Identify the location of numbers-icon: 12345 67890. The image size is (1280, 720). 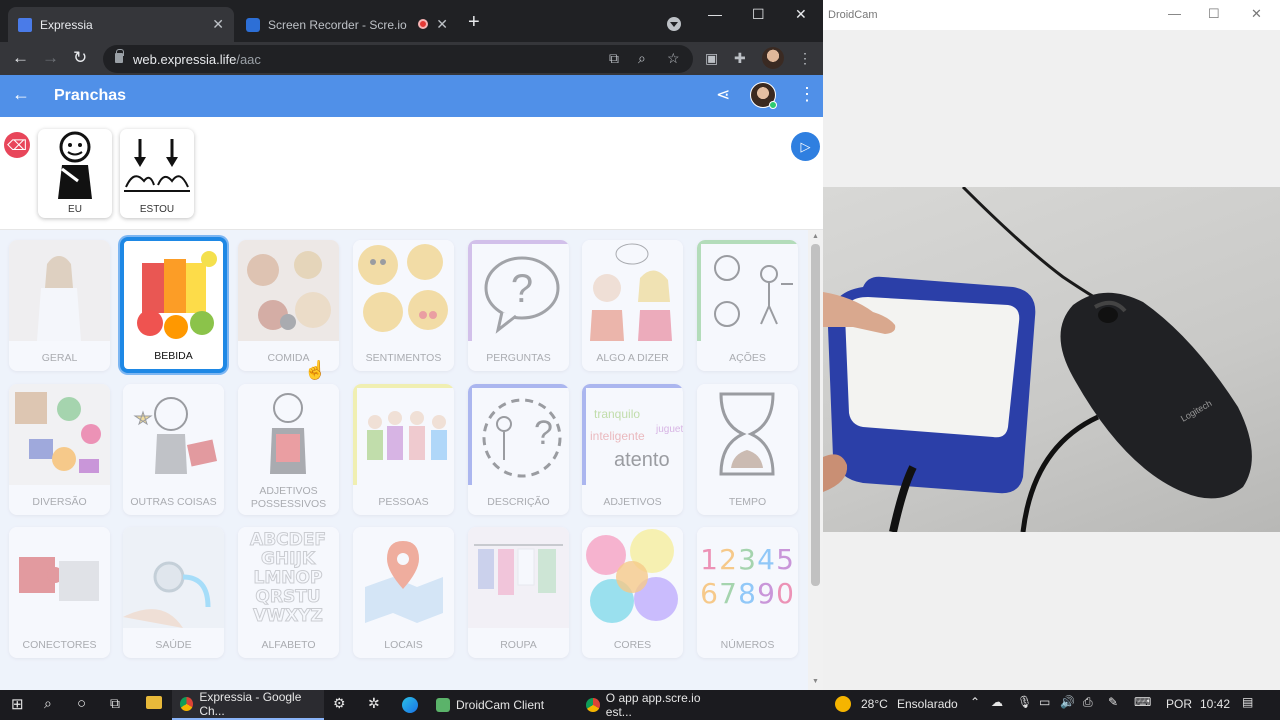
(747, 577).